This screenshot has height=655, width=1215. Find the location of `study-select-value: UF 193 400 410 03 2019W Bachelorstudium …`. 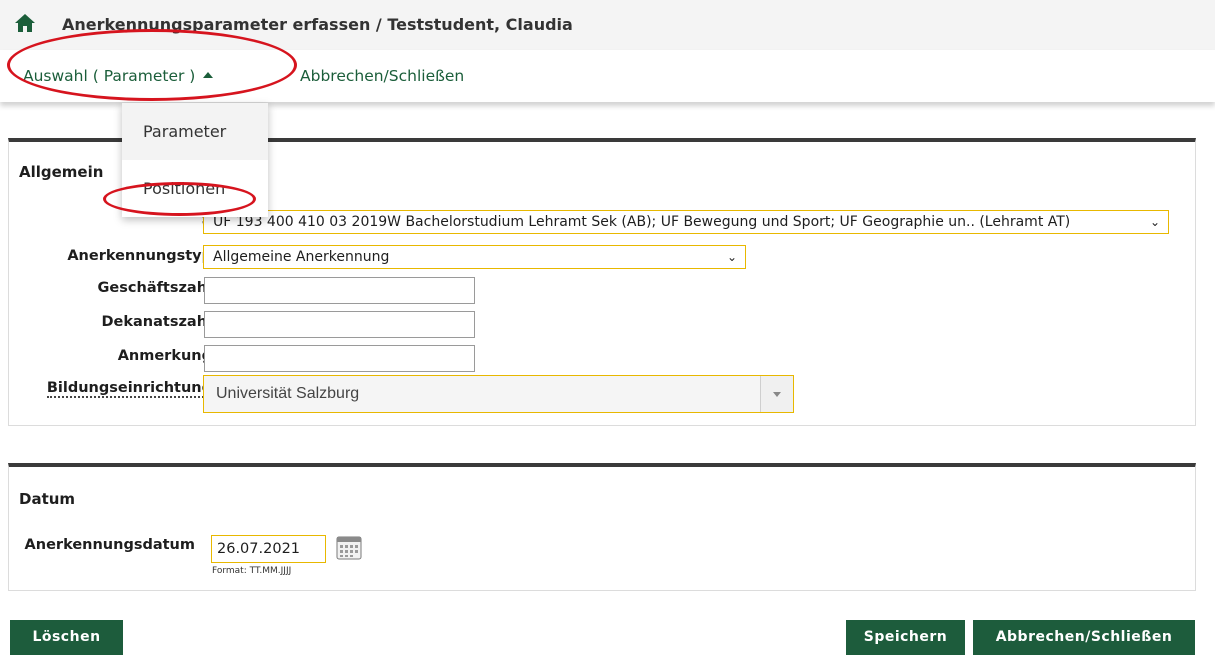

study-select-value: UF 193 400 410 03 2019W Bachelorstudium … is located at coordinates (642, 222).